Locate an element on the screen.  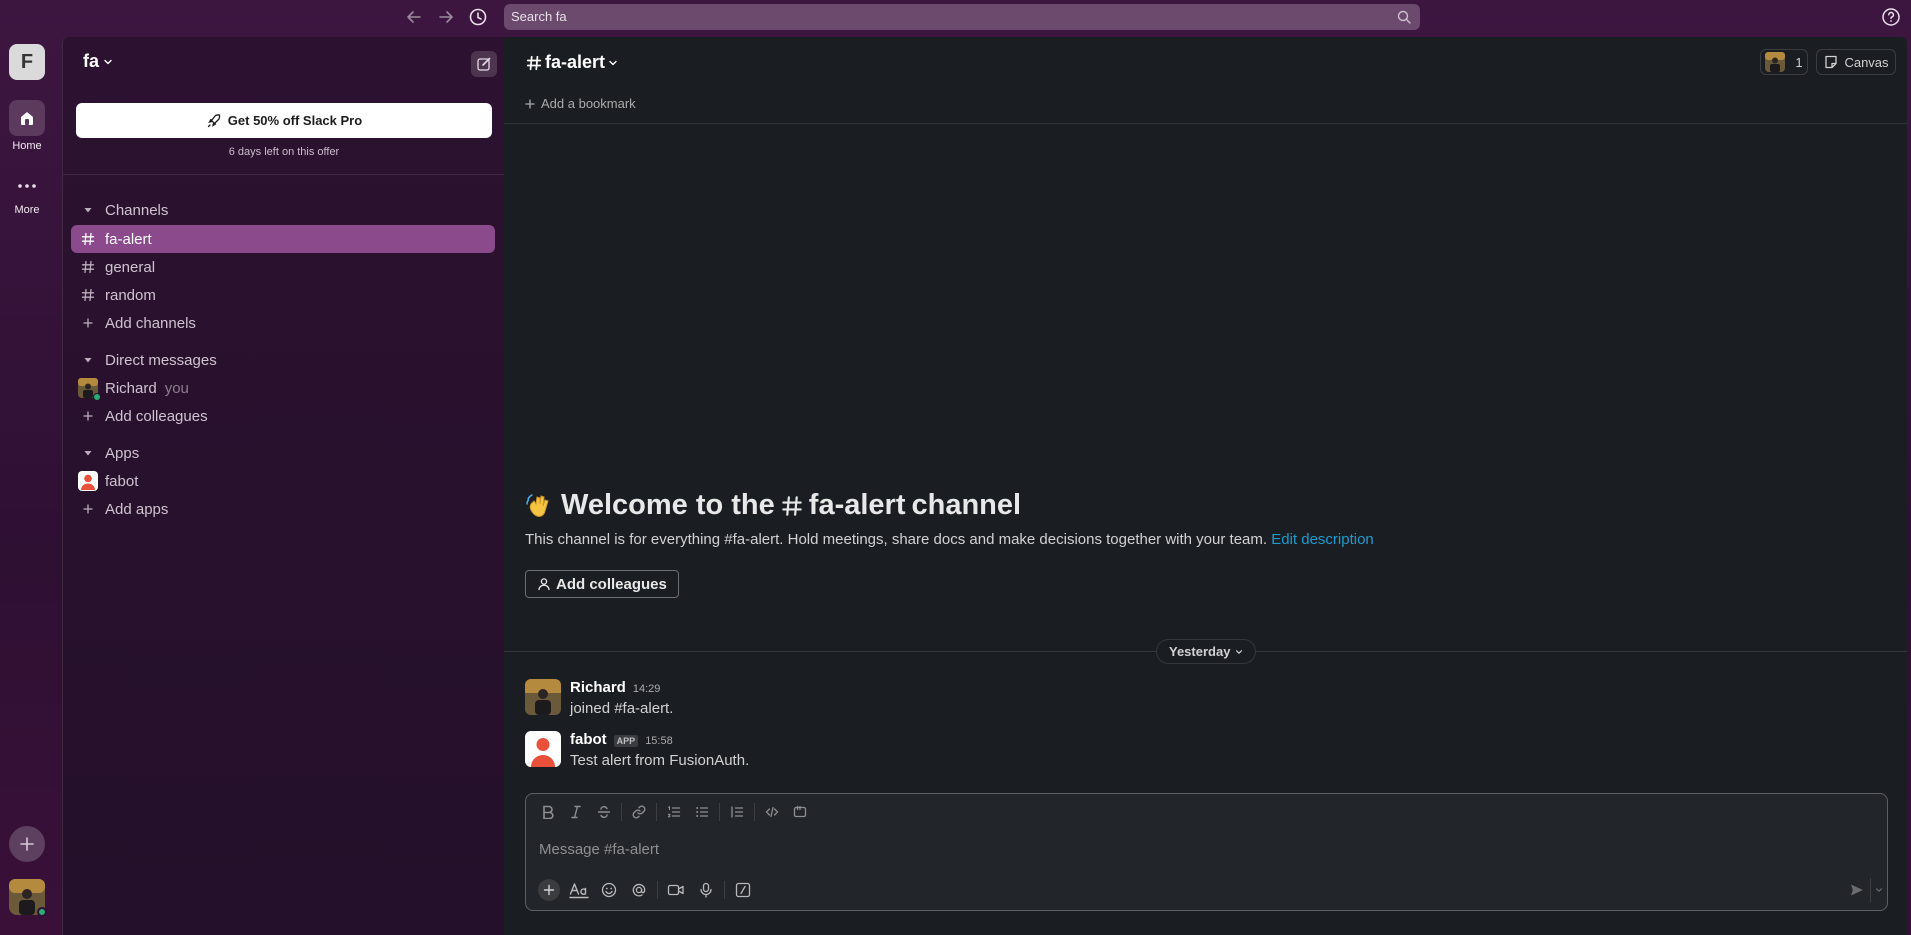
promo-button: Get 50% off Slack Pro is located at coordinates (284, 120).